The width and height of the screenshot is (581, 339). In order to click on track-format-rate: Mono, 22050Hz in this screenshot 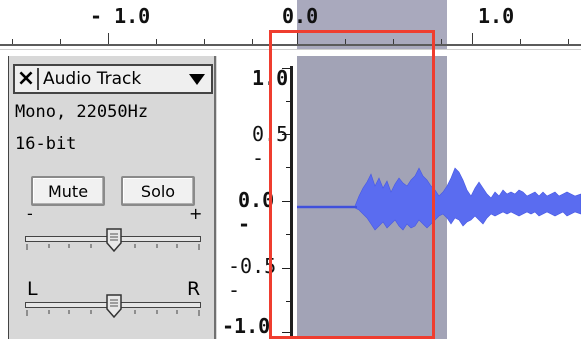, I will do `click(82, 112)`.